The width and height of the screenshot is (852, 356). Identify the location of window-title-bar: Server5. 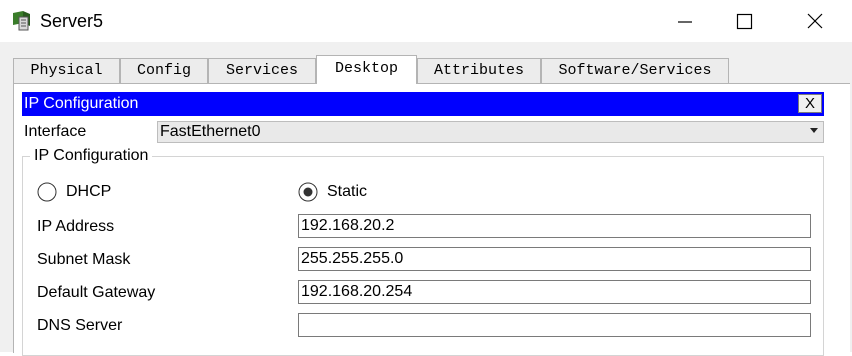
(426, 21).